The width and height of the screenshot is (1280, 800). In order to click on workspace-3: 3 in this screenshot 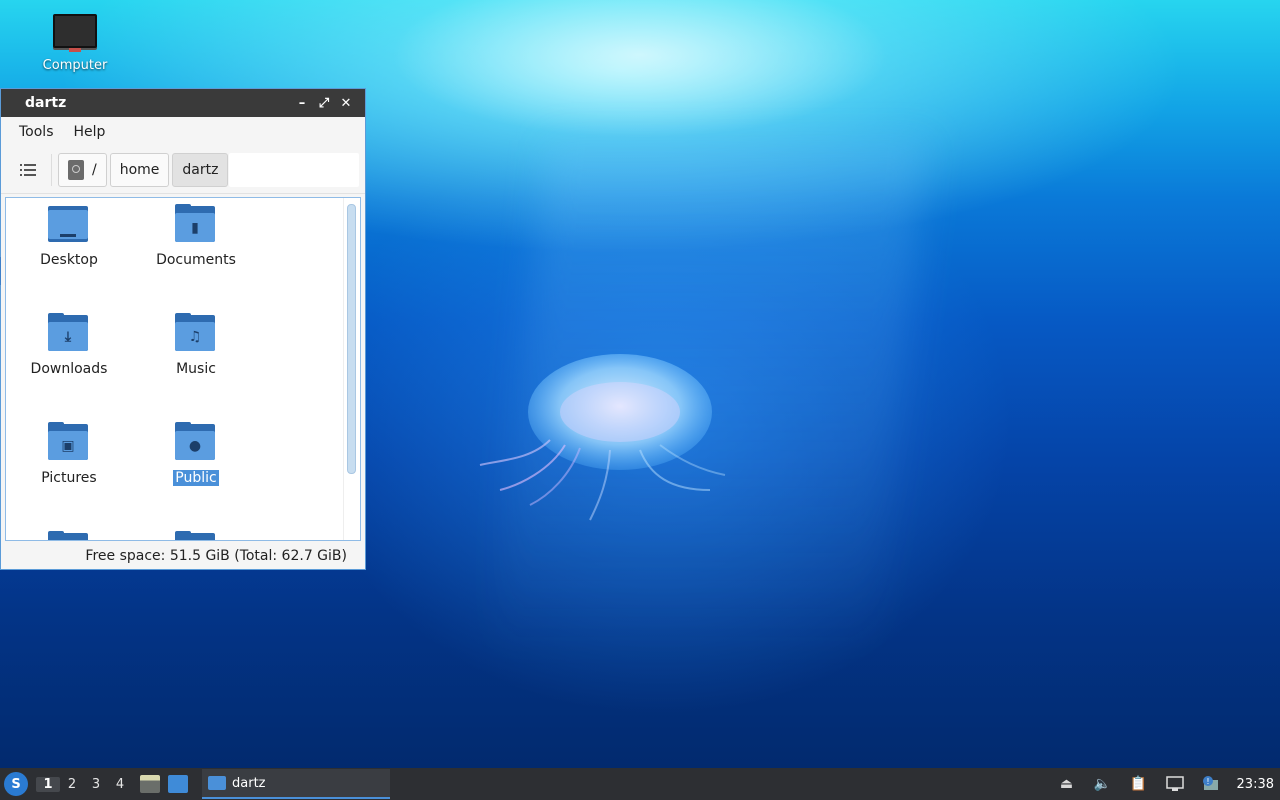, I will do `click(96, 784)`.